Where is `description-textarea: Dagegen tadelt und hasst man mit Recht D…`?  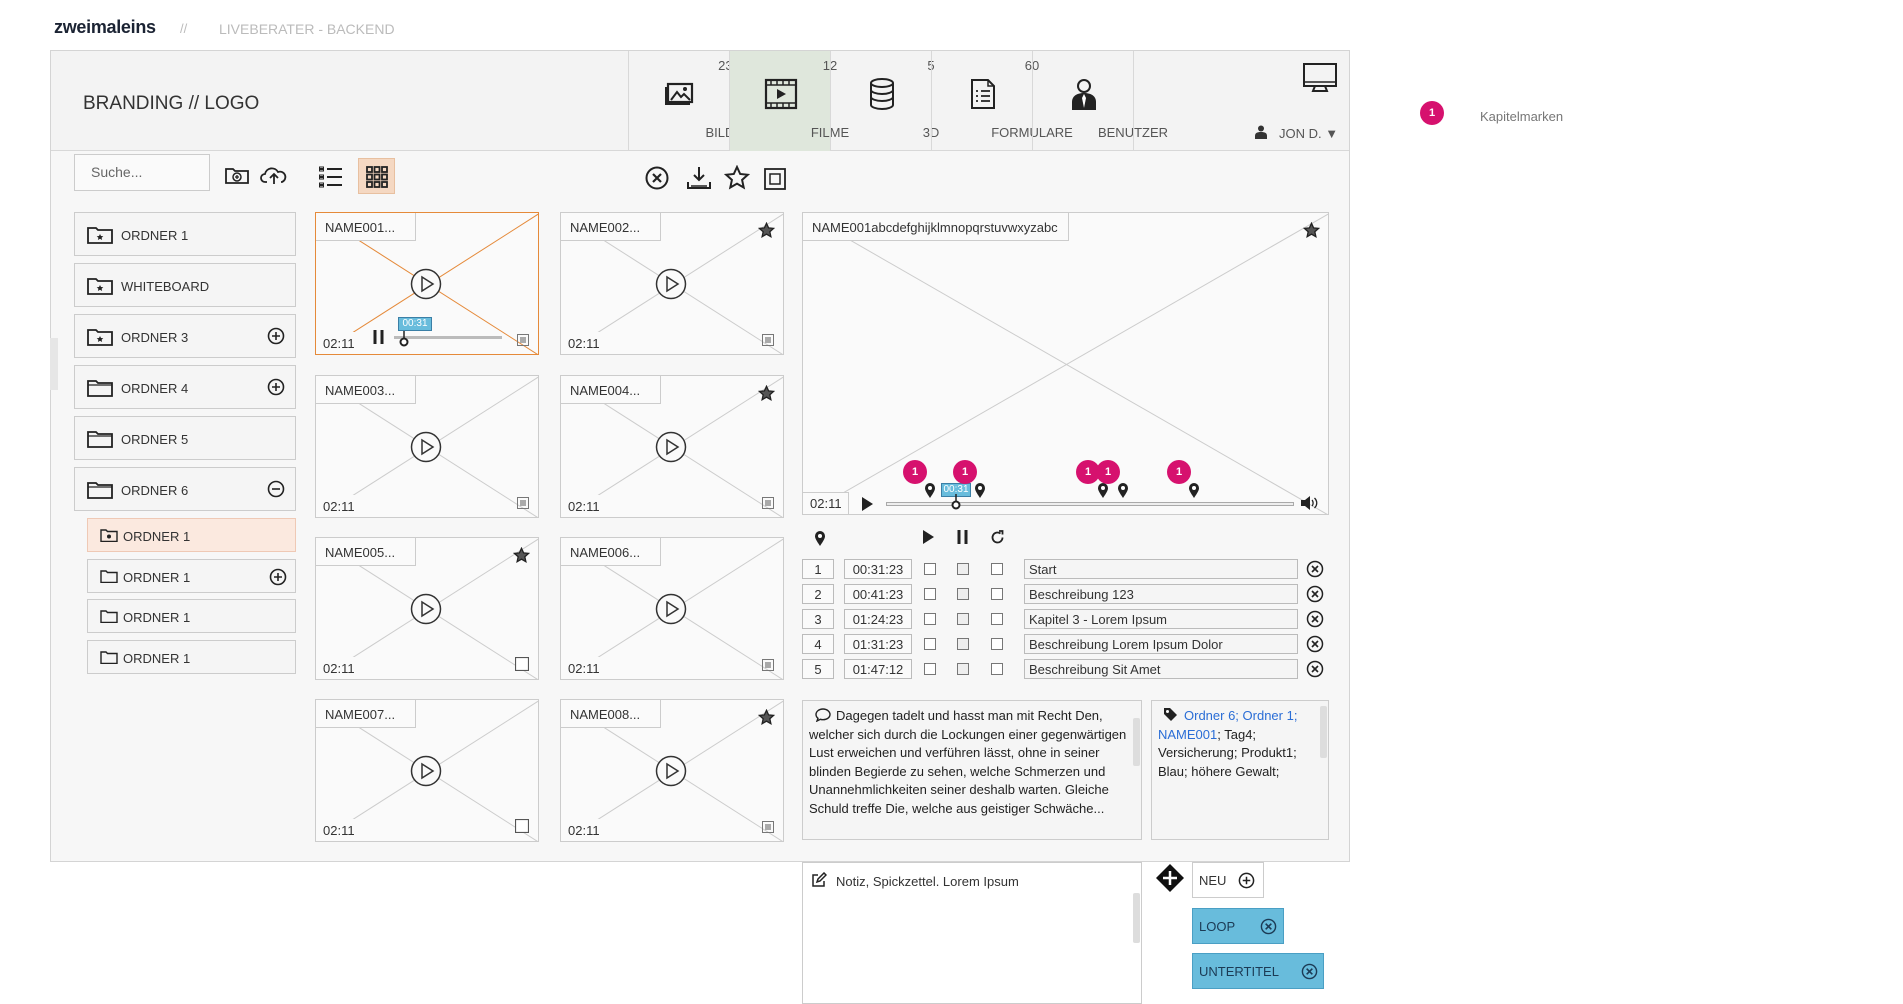 description-textarea: Dagegen tadelt und hasst man mit Recht D… is located at coordinates (972, 770).